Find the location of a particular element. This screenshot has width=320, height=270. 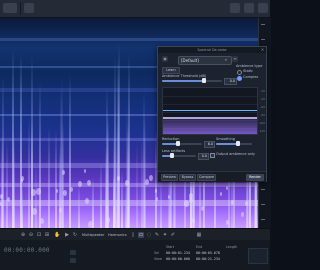

chevron-down-icon: ▾ is located at coordinates (226, 60).